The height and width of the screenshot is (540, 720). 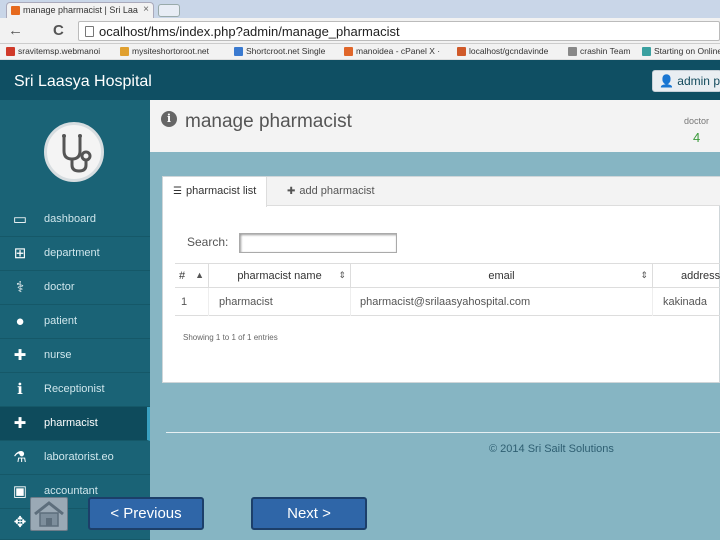 I want to click on doctor-count-label: doctor, so click(x=697, y=121).